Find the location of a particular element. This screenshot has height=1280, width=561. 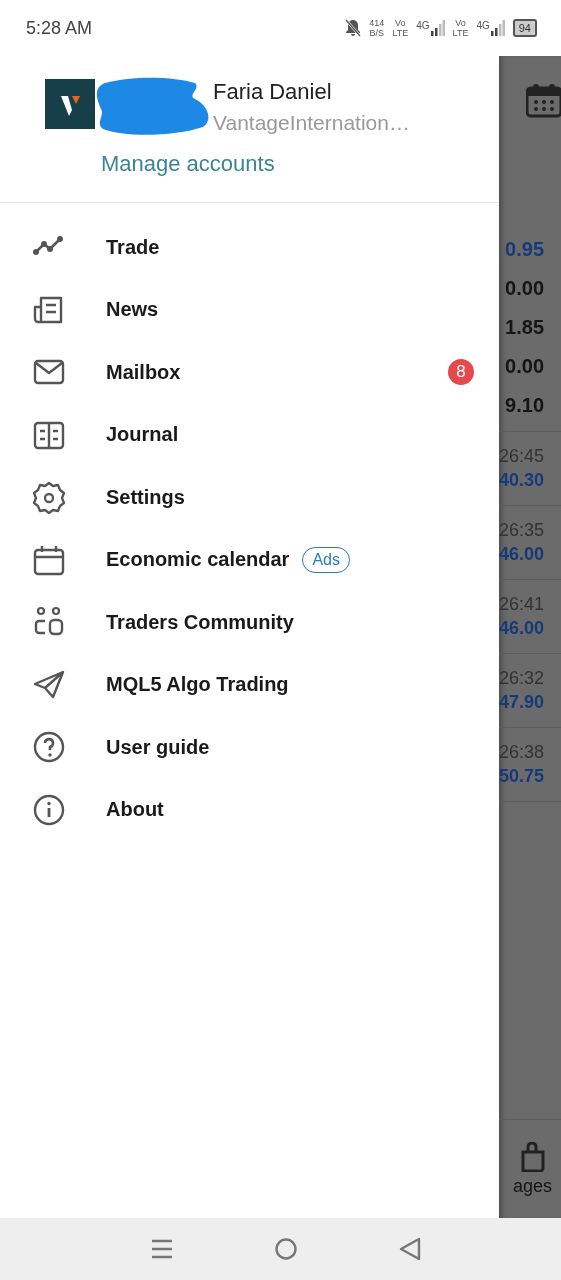

quote-value: 1.85 is located at coordinates (525, 327).